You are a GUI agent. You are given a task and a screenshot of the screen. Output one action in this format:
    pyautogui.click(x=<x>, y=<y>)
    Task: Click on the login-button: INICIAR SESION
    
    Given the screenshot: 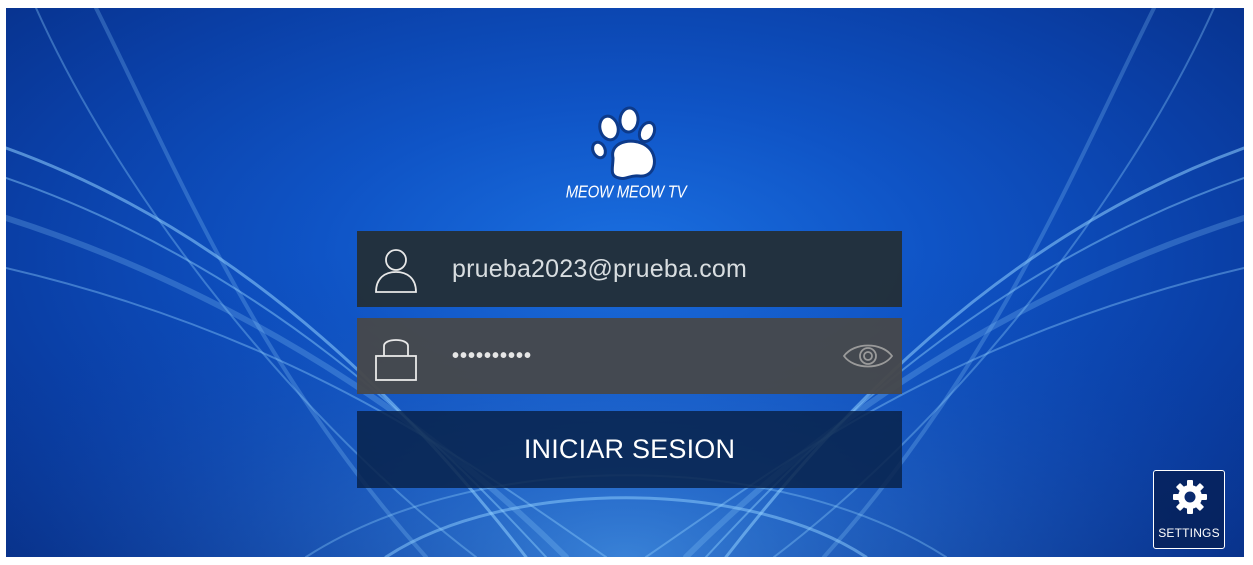 What is the action you would take?
    pyautogui.click(x=629, y=449)
    